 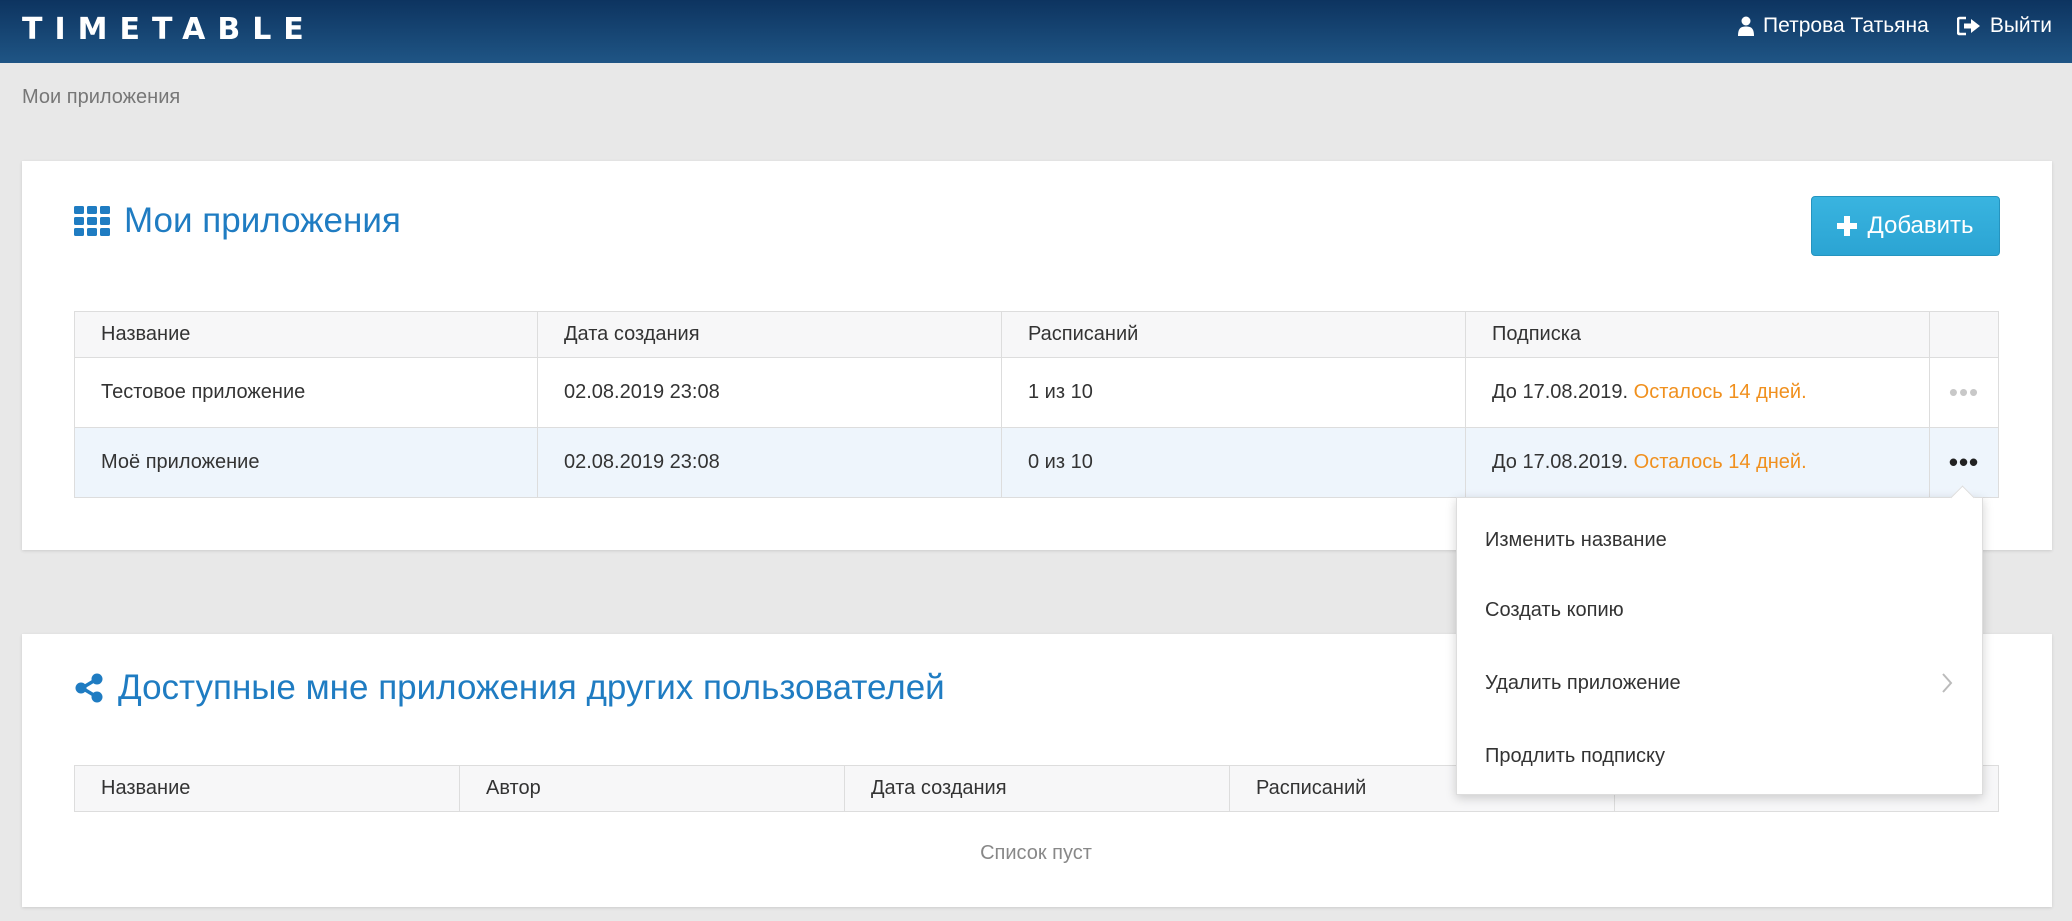 What do you see at coordinates (1746, 26) in the screenshot?
I see `user-icon` at bounding box center [1746, 26].